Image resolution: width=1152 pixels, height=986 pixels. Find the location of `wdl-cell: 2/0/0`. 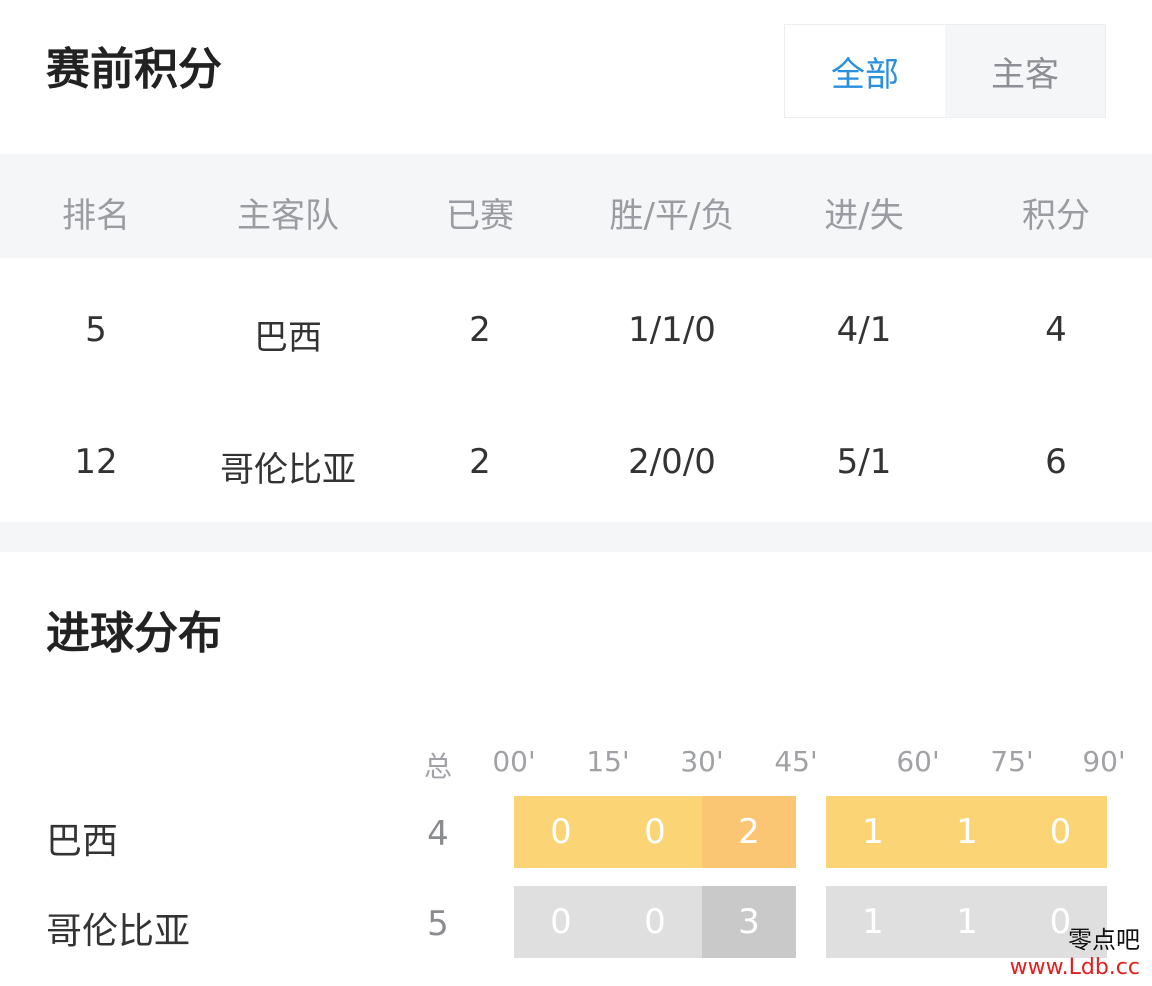

wdl-cell: 2/0/0 is located at coordinates (672, 462).